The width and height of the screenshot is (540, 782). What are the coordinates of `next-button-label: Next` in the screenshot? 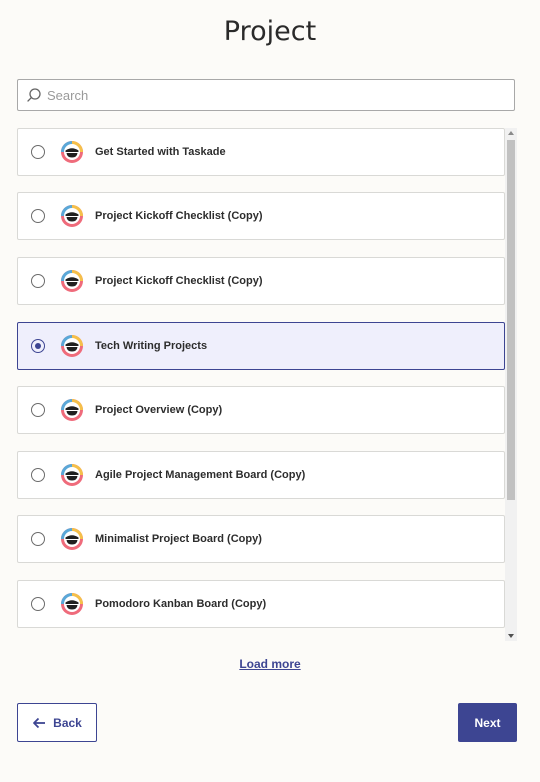 It's located at (487, 722).